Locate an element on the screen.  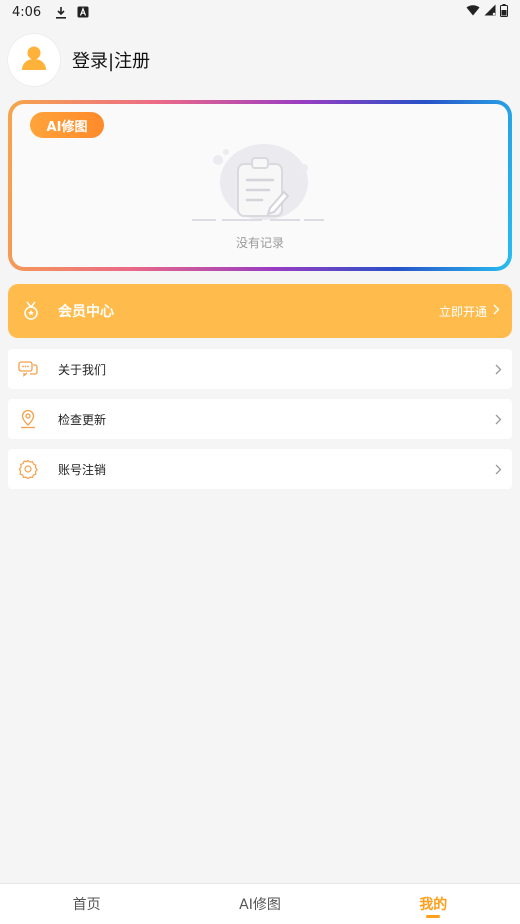
chat-bubbles-icon is located at coordinates (28, 369).